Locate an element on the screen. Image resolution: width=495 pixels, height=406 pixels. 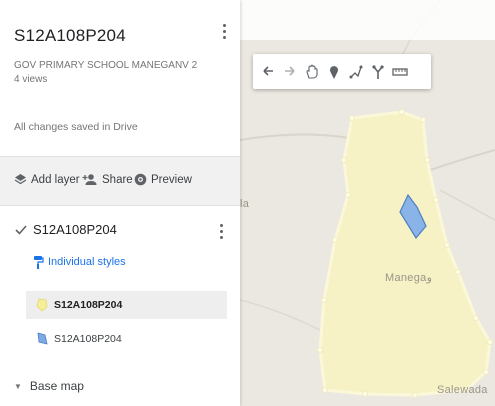
feature-item-village: S12A108P204 is located at coordinates (126, 305).